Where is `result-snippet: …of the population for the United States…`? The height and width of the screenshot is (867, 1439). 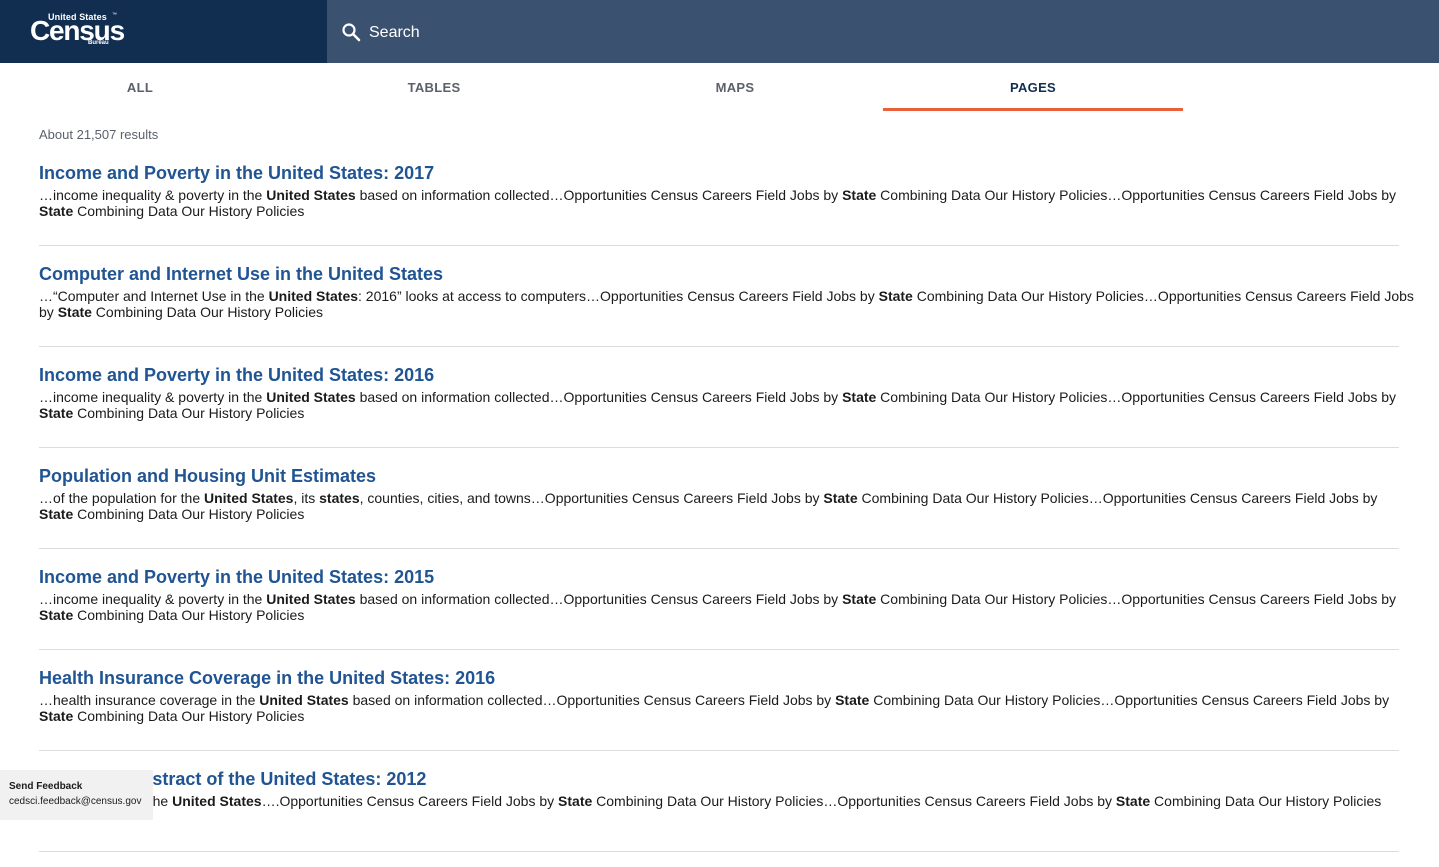 result-snippet: …of the population for the United States… is located at coordinates (726, 506).